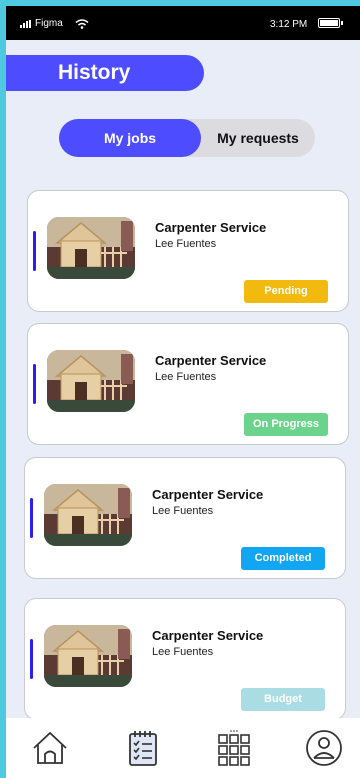 This screenshot has height=778, width=360. Describe the element at coordinates (49, 23) in the screenshot. I see `carrier-label: Figma` at that location.